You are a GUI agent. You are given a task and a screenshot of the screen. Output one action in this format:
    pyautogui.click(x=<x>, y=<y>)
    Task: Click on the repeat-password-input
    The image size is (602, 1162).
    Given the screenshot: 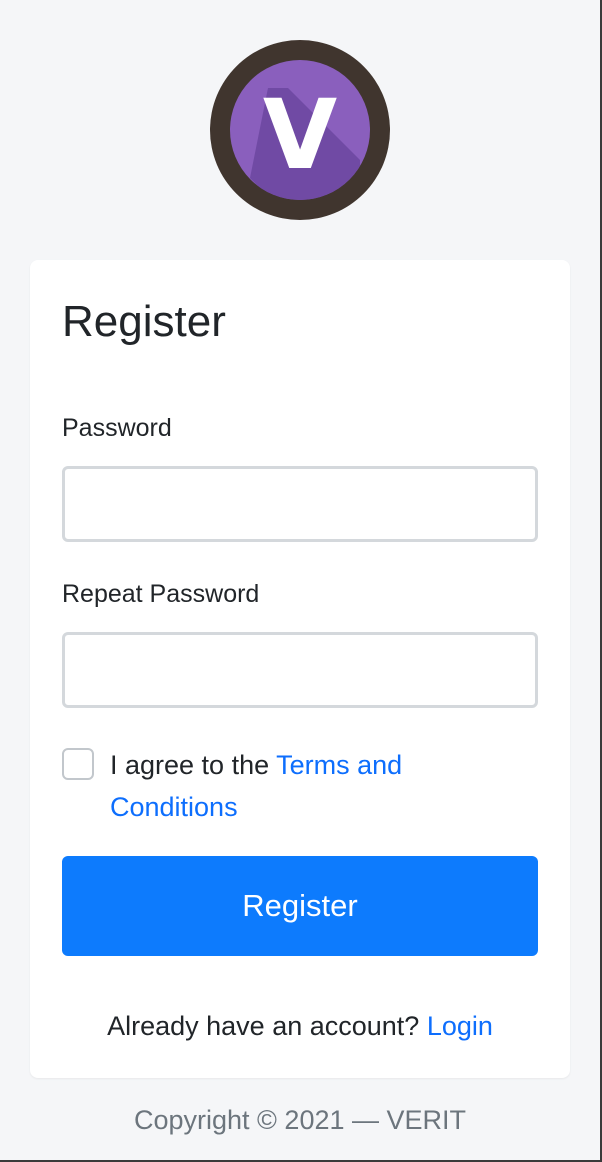 What is the action you would take?
    pyautogui.click(x=300, y=670)
    